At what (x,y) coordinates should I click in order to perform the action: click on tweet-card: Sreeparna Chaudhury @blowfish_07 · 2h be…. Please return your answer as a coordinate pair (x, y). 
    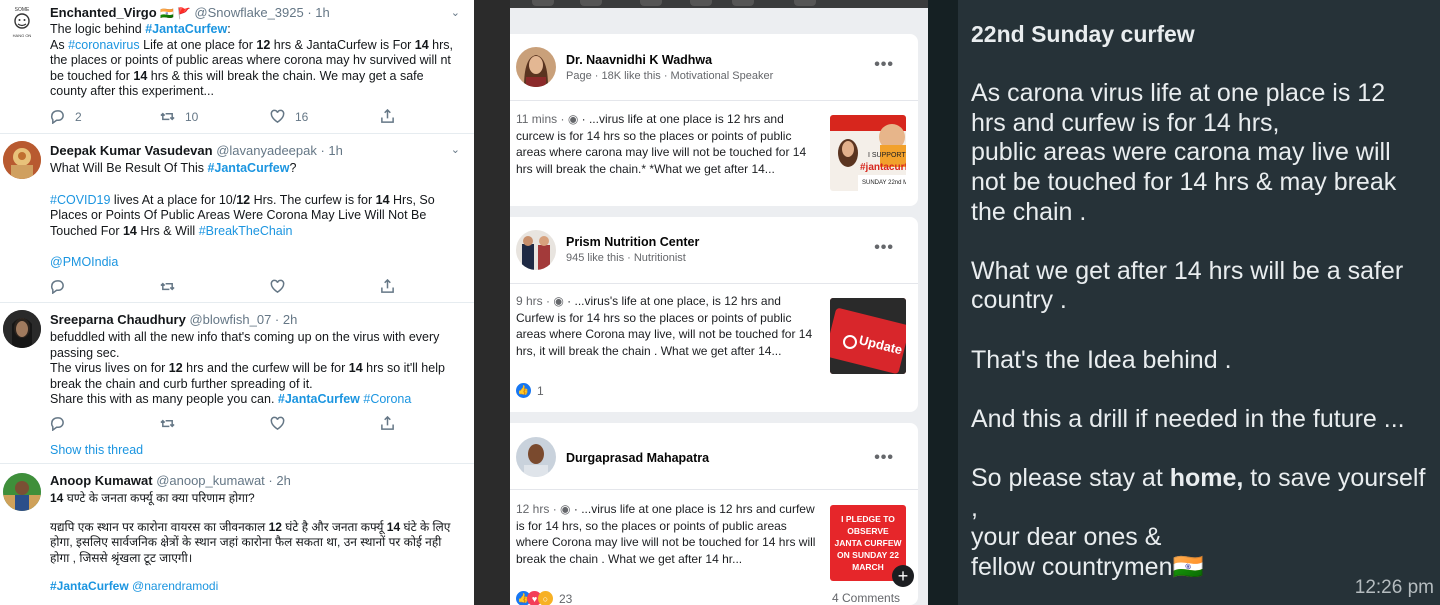
    Looking at the image, I should click on (237, 383).